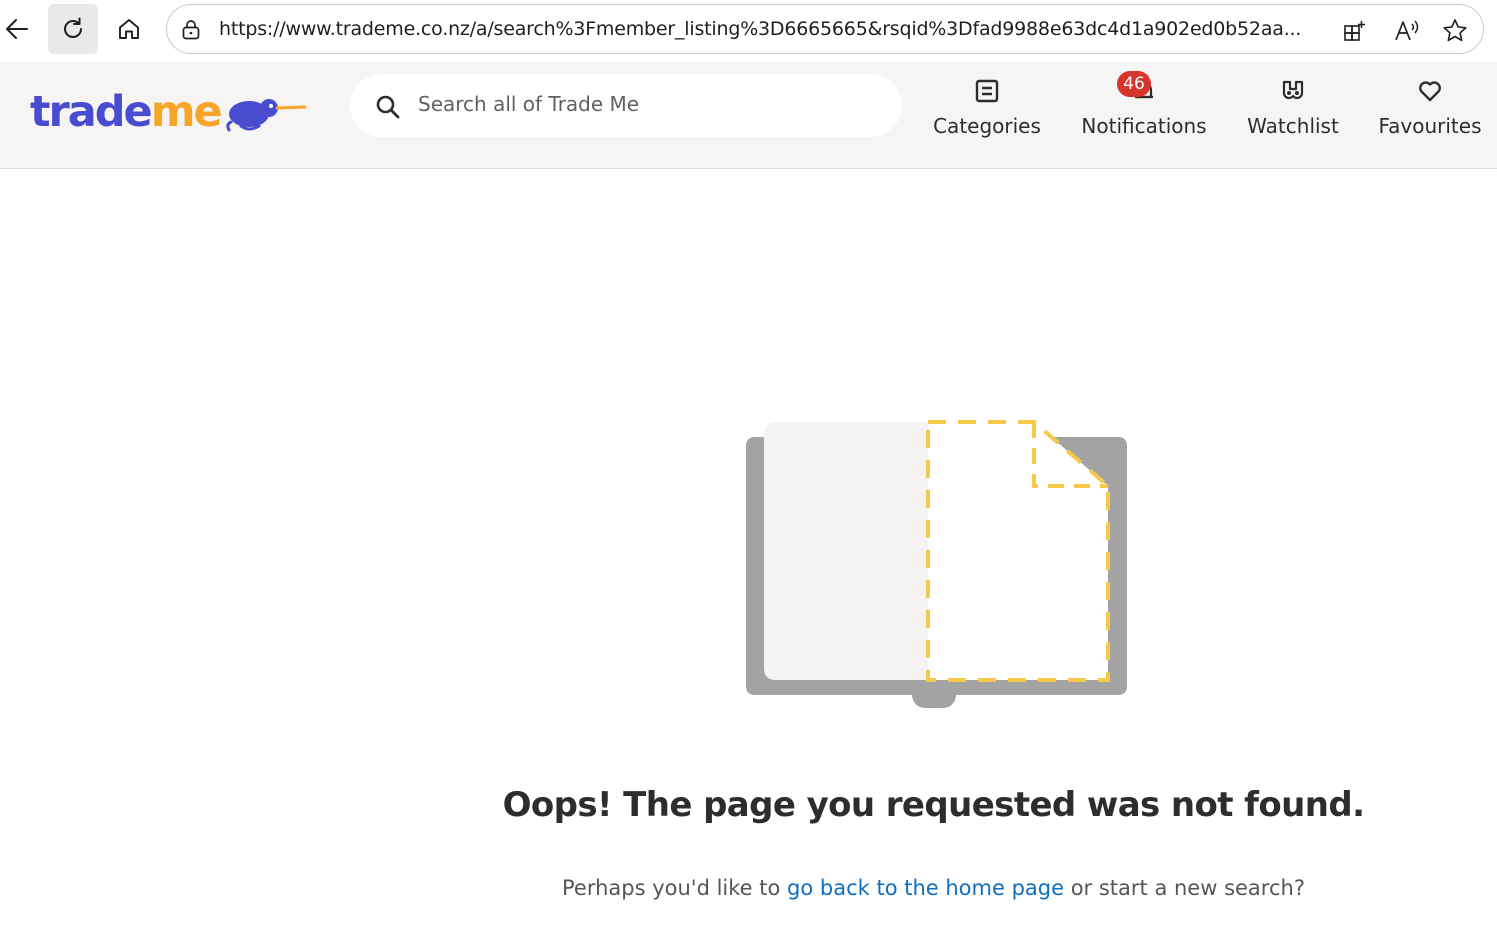  I want to click on home-icon, so click(129, 29).